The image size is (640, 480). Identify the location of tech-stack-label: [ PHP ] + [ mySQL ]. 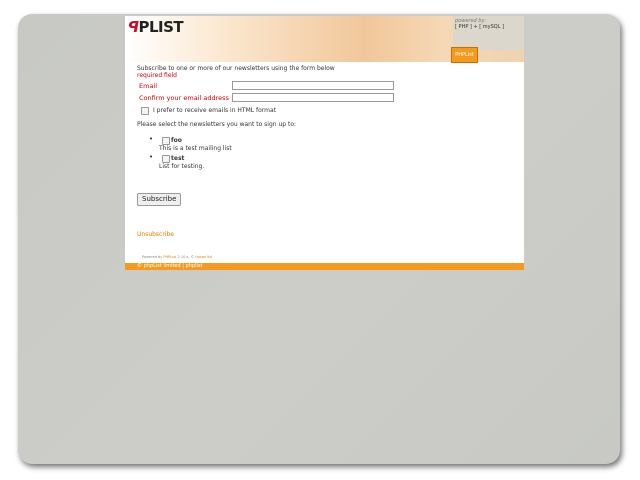
(480, 27).